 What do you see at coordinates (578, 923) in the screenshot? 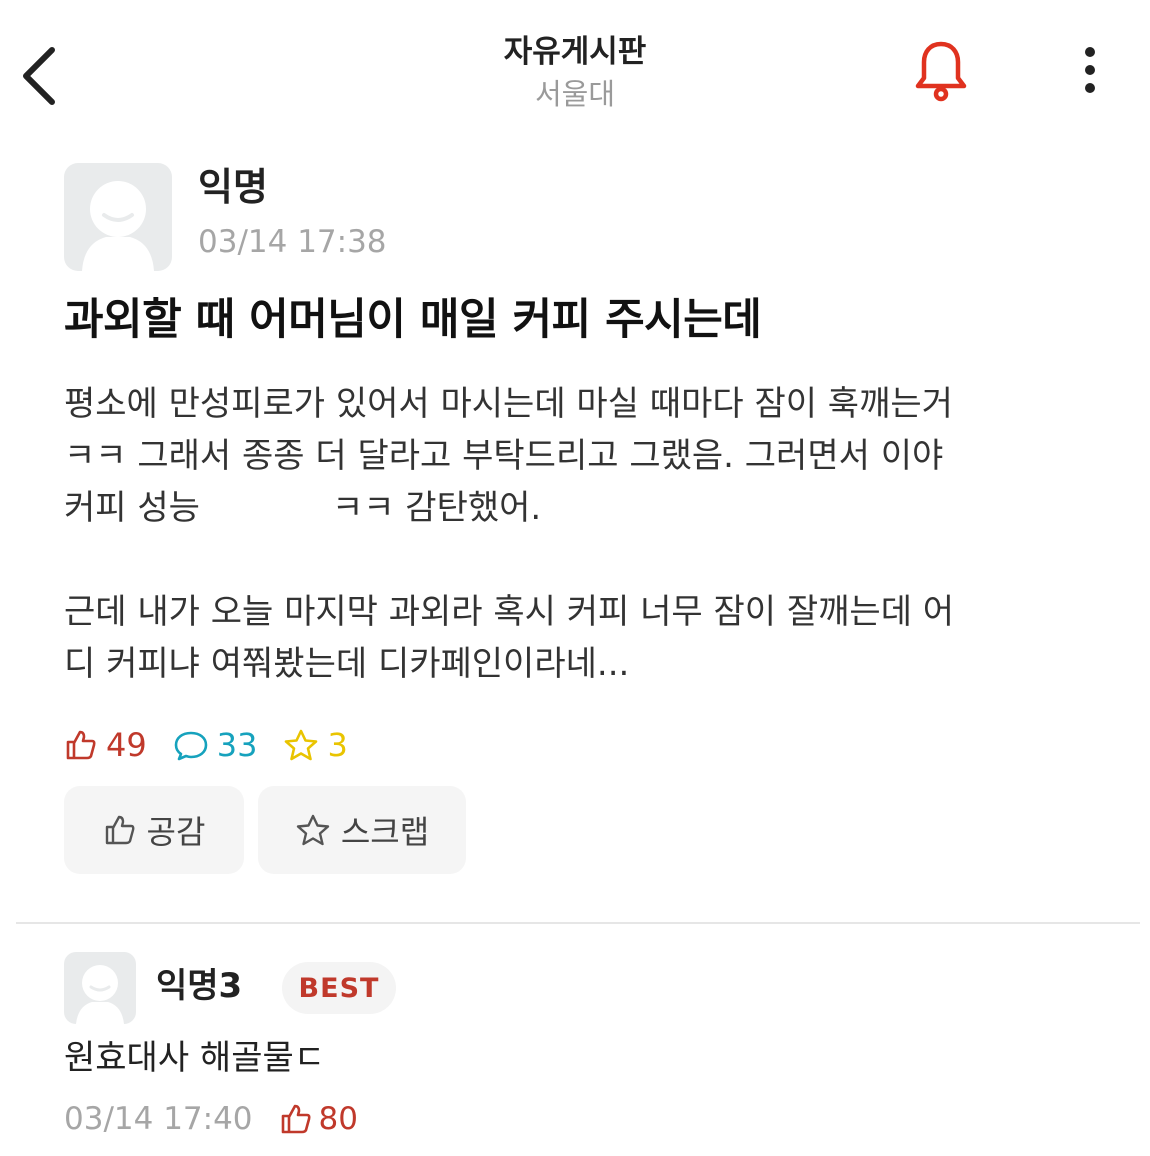
I see `section-divider` at bounding box center [578, 923].